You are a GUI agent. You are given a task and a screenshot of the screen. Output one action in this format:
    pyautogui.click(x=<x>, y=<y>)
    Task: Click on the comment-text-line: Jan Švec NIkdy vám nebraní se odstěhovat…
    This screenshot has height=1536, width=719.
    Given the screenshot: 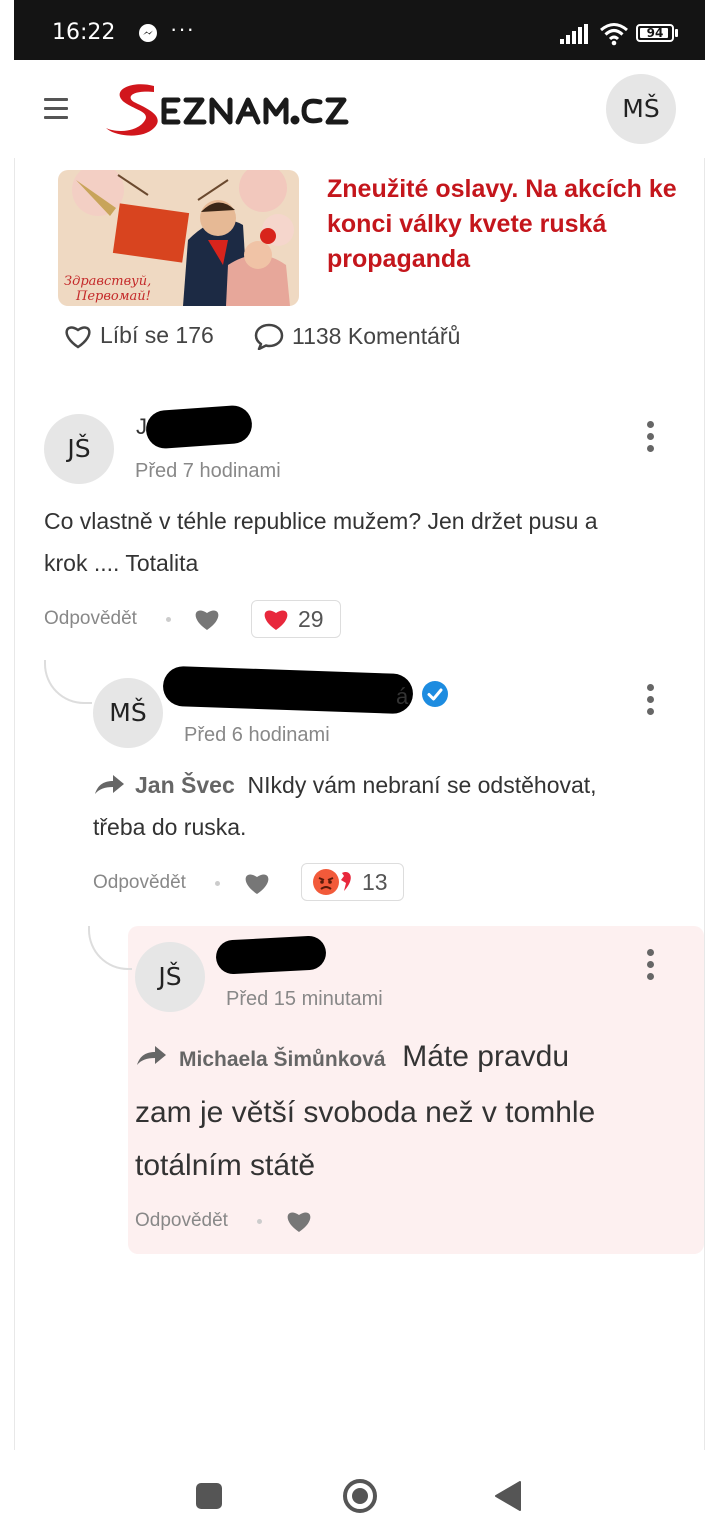 What is the action you would take?
    pyautogui.click(x=388, y=785)
    